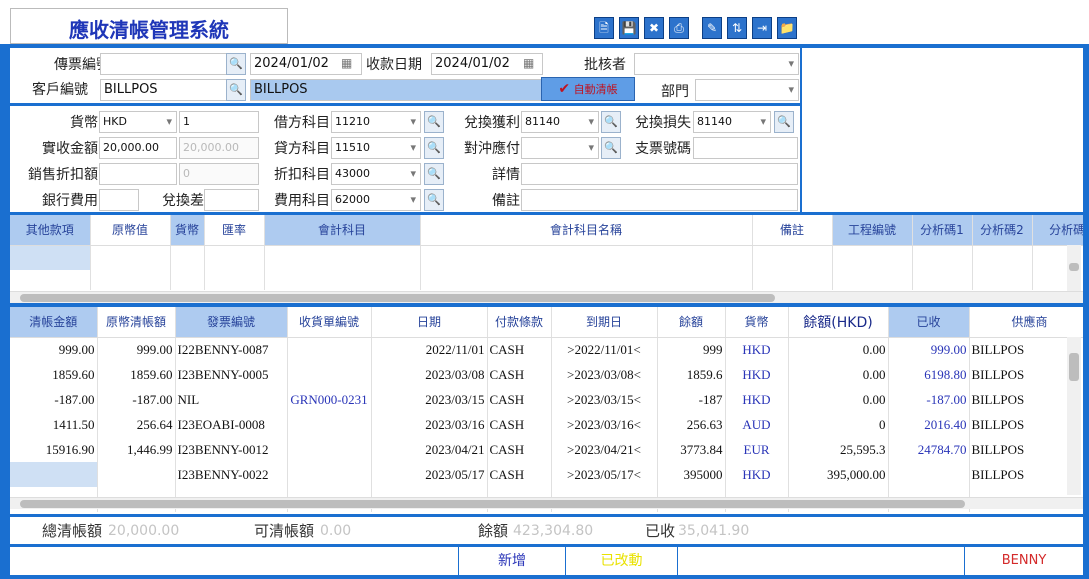  What do you see at coordinates (929, 374) in the screenshot?
I see `table-cell: 6198.80` at bounding box center [929, 374].